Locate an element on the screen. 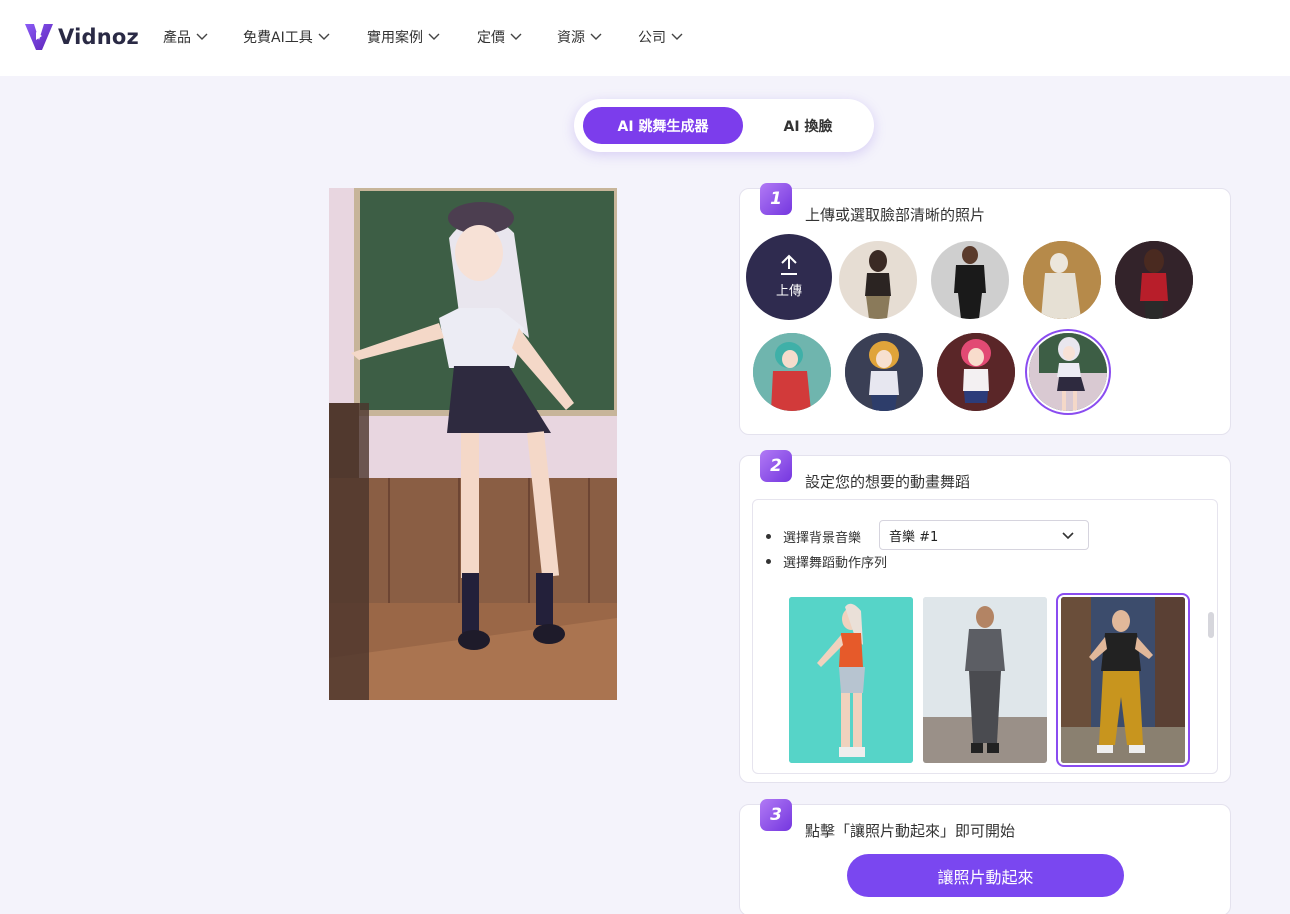 The height and width of the screenshot is (914, 1290). step-number-badge: 2 is located at coordinates (776, 466).